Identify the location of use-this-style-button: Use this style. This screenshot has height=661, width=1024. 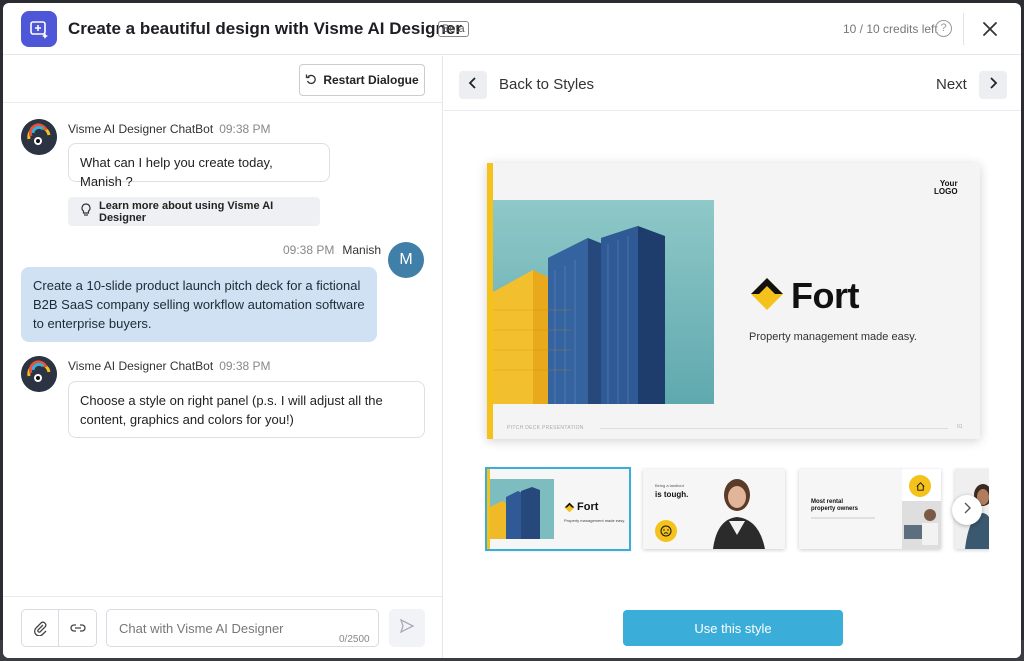
(733, 628).